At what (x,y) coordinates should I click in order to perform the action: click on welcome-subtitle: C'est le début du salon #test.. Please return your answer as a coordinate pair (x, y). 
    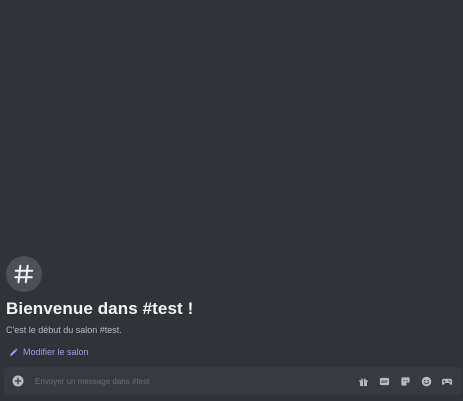
    Looking at the image, I should click on (64, 330).